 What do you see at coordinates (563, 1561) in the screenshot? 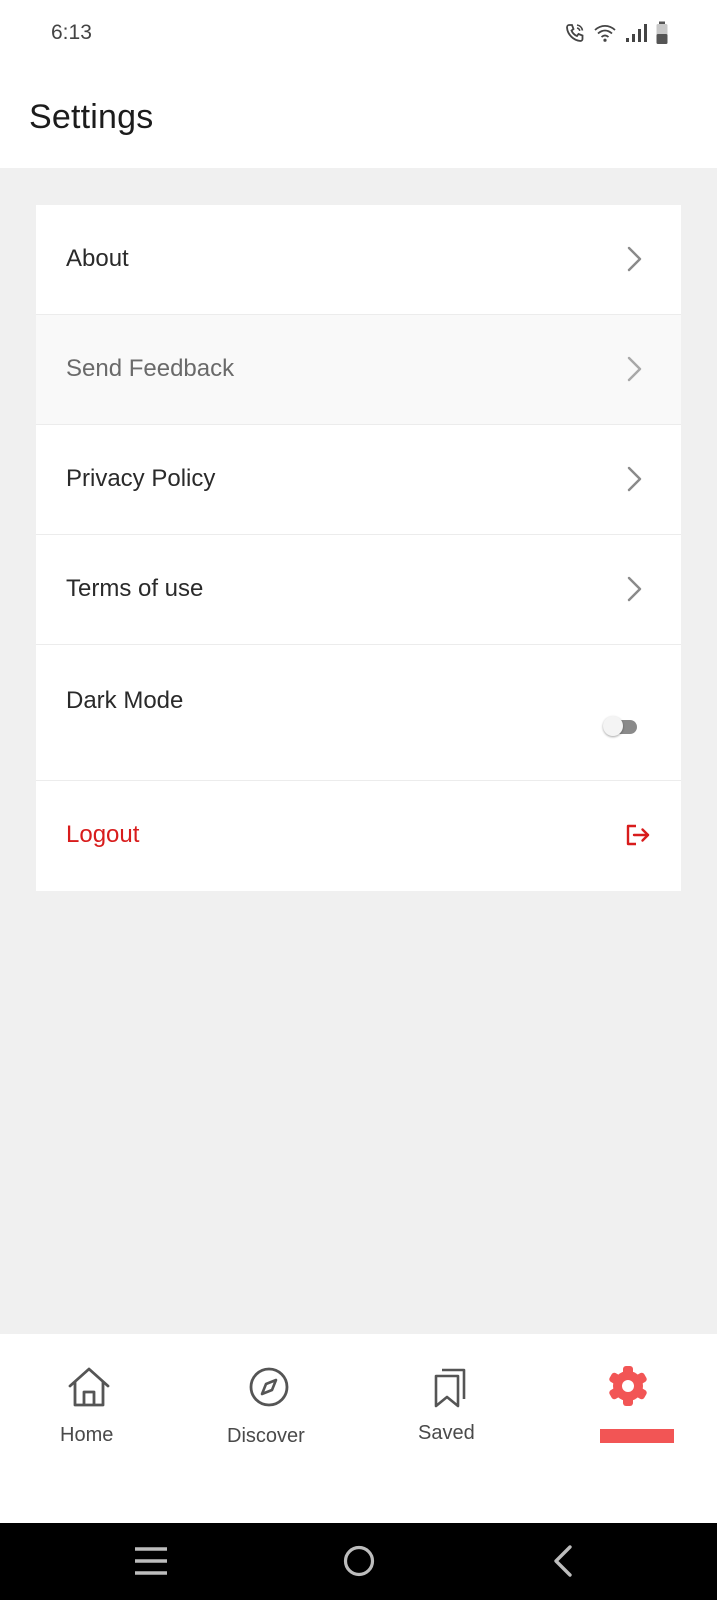
I see `back-icon` at bounding box center [563, 1561].